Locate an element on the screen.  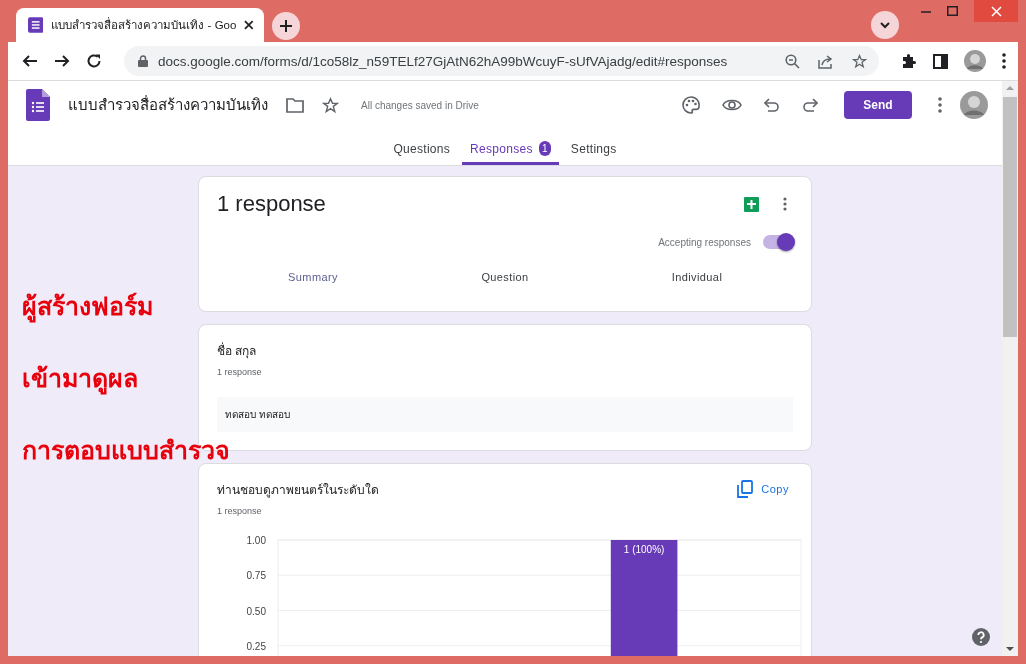
accepting-responses-label: Accepting responses is located at coordinates (704, 242).